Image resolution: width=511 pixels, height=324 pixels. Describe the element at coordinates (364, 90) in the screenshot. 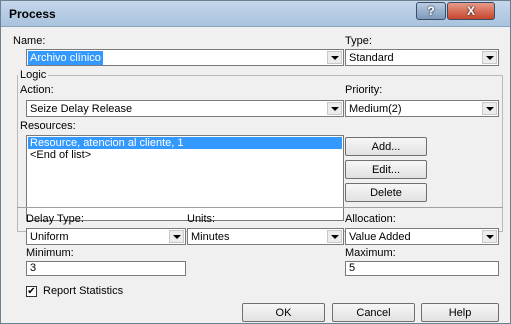

I see `priority-label: Priority:` at that location.